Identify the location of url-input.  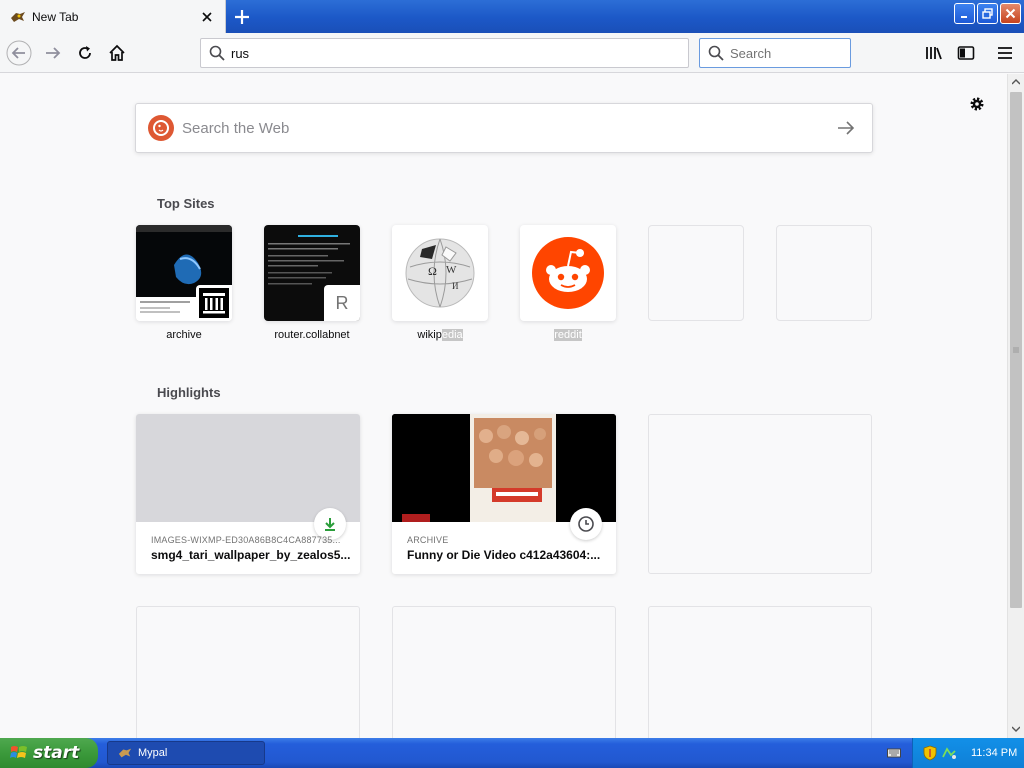
(459, 53).